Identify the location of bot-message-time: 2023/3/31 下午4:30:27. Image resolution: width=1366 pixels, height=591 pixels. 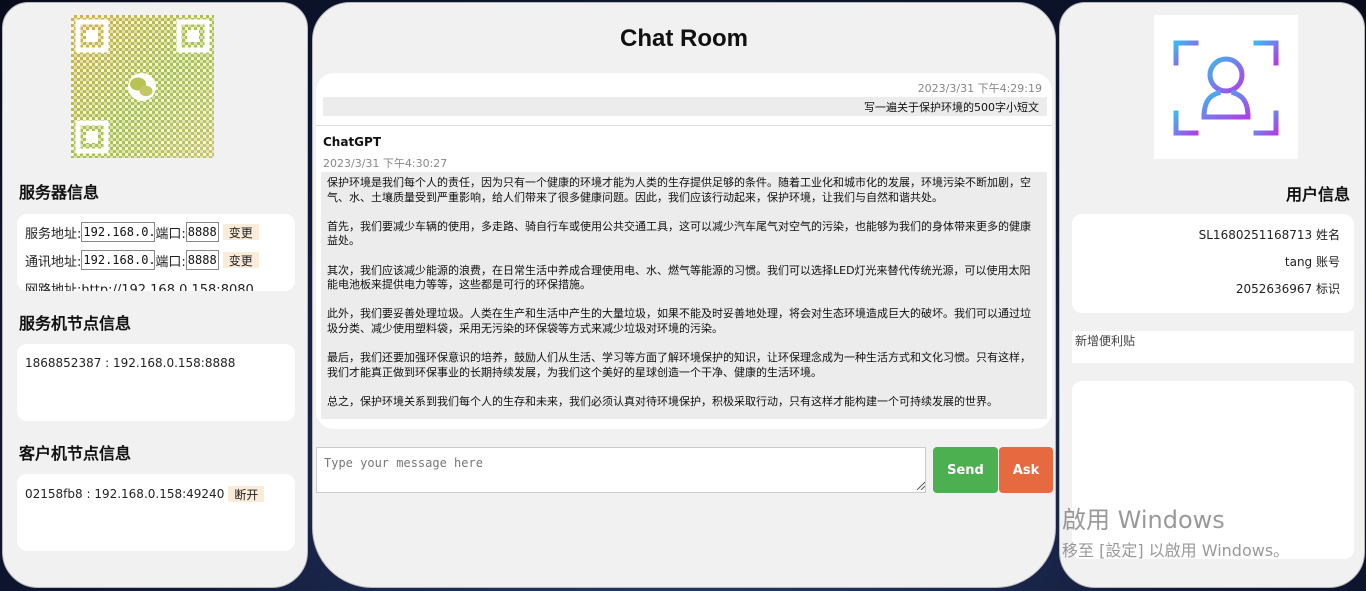
(385, 163).